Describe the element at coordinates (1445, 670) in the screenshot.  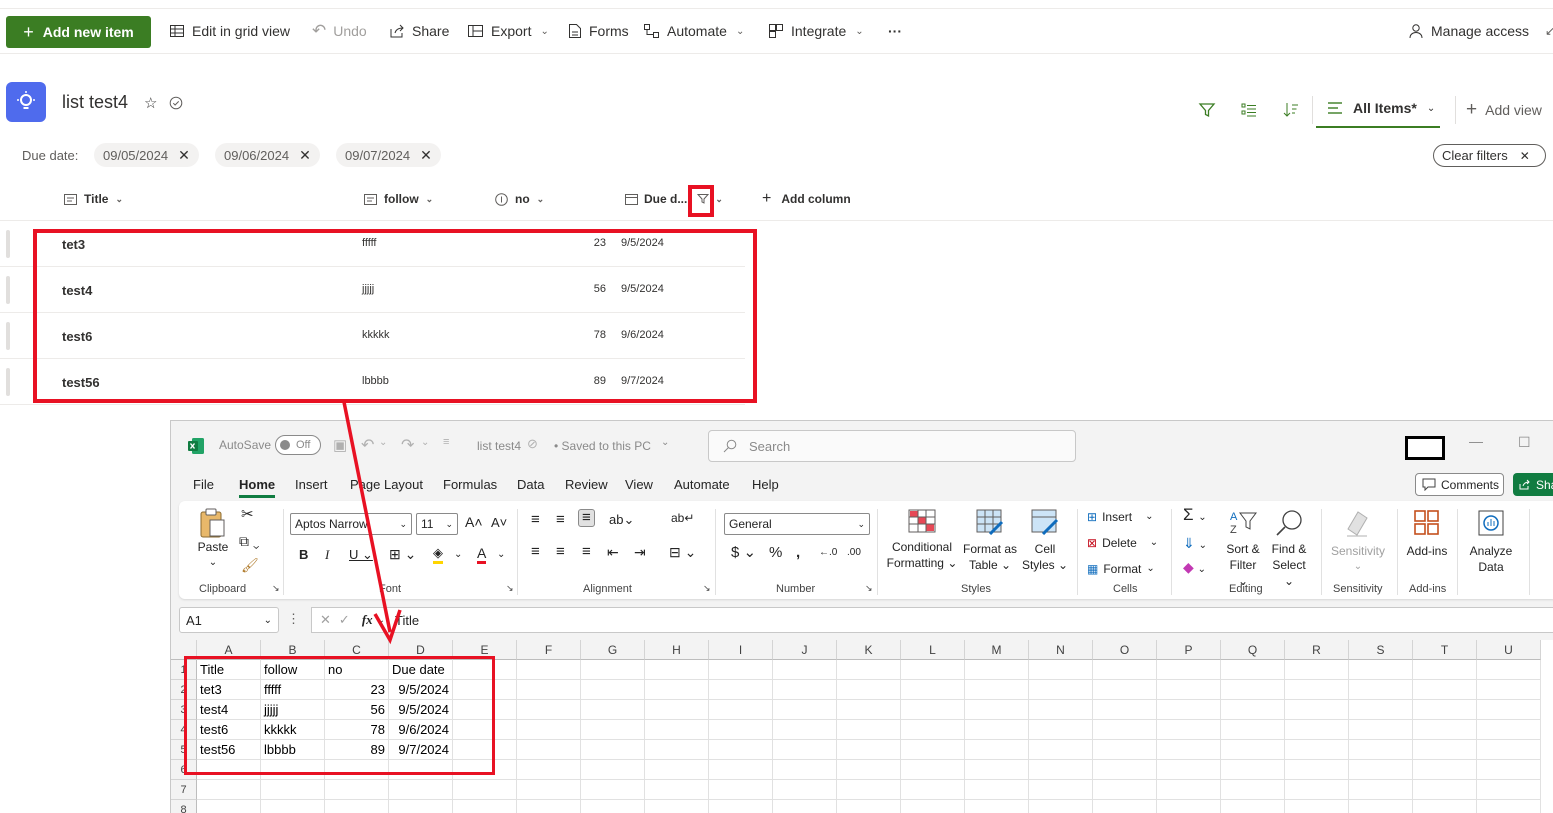
I see `cell-t1` at that location.